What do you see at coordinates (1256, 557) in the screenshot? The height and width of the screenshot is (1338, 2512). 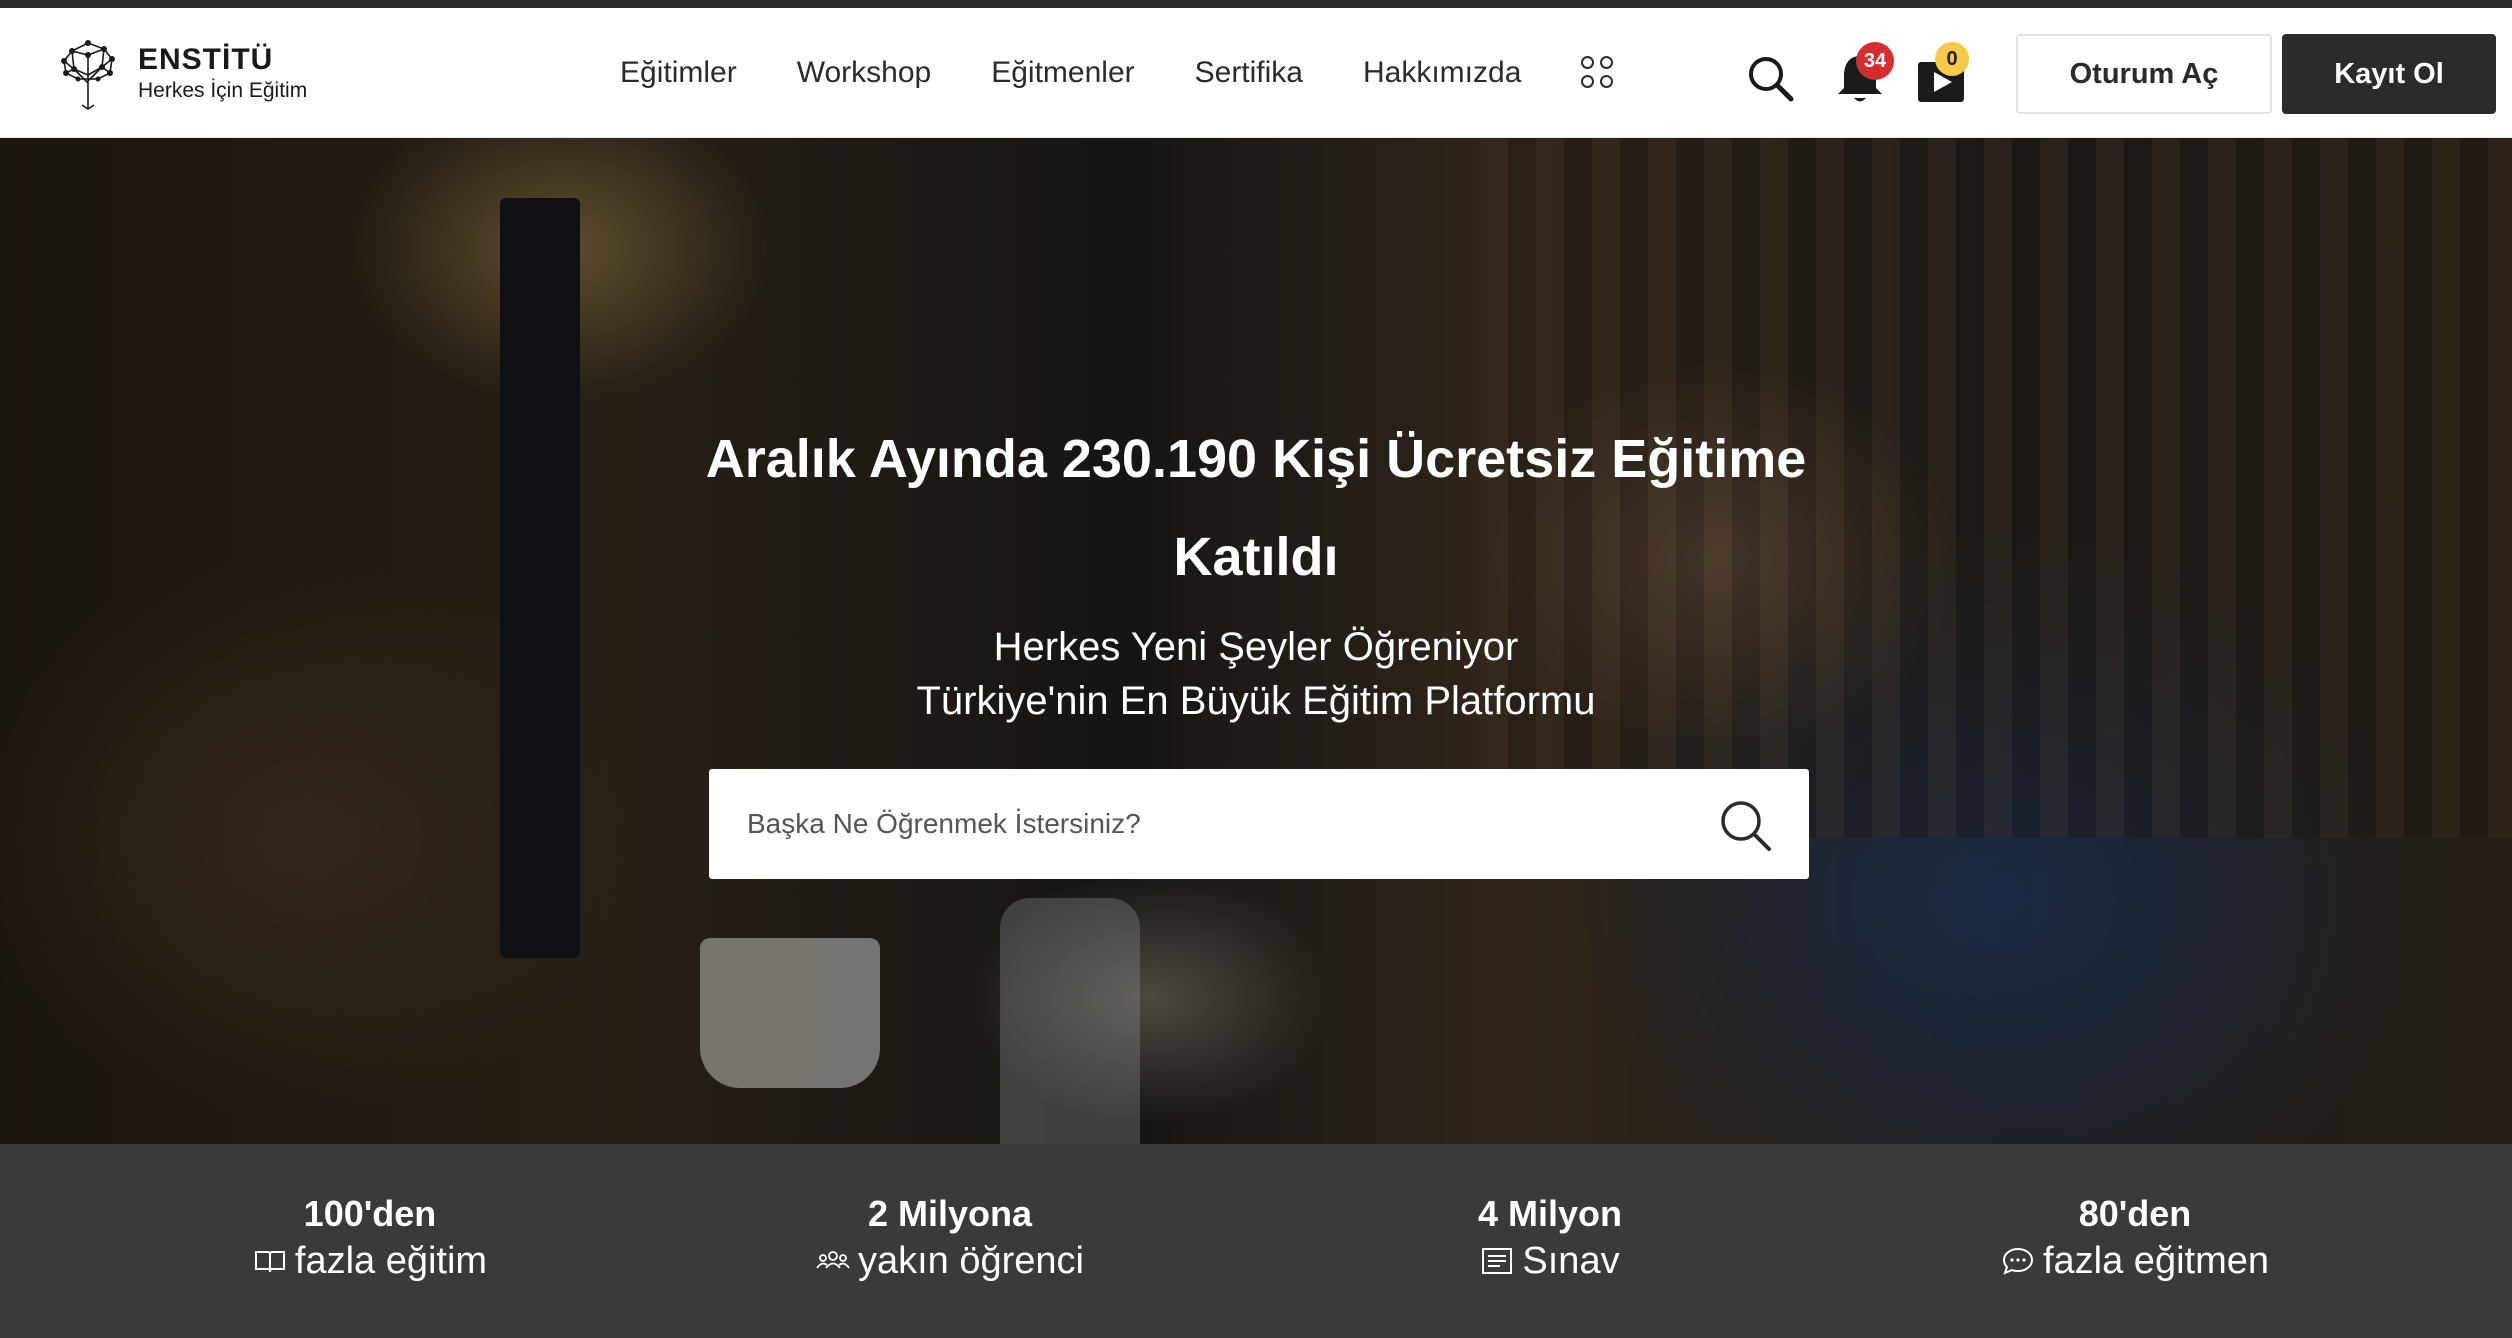 I see `hero-title-line2: Katıldı` at bounding box center [1256, 557].